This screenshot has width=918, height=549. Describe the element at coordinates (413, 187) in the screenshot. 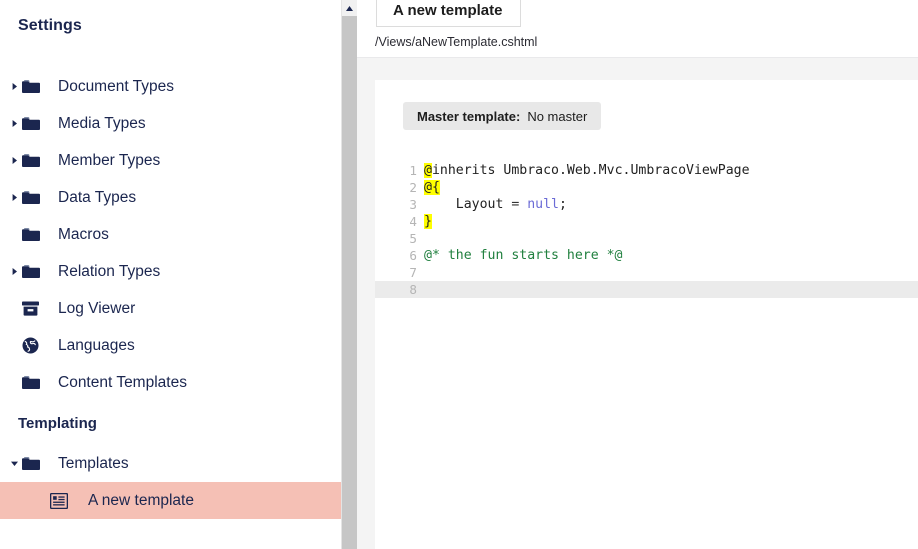

I see `line-number: 2` at that location.